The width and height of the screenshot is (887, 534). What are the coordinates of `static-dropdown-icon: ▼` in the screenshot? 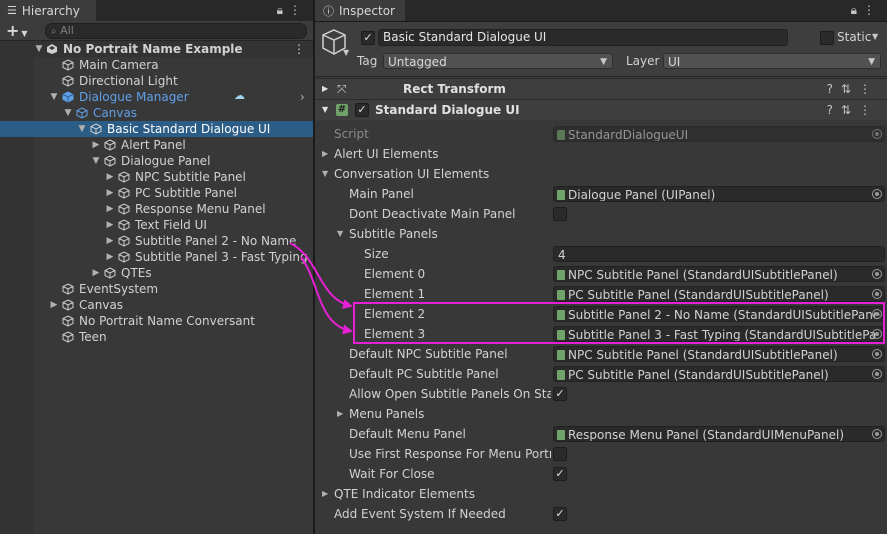 It's located at (875, 36).